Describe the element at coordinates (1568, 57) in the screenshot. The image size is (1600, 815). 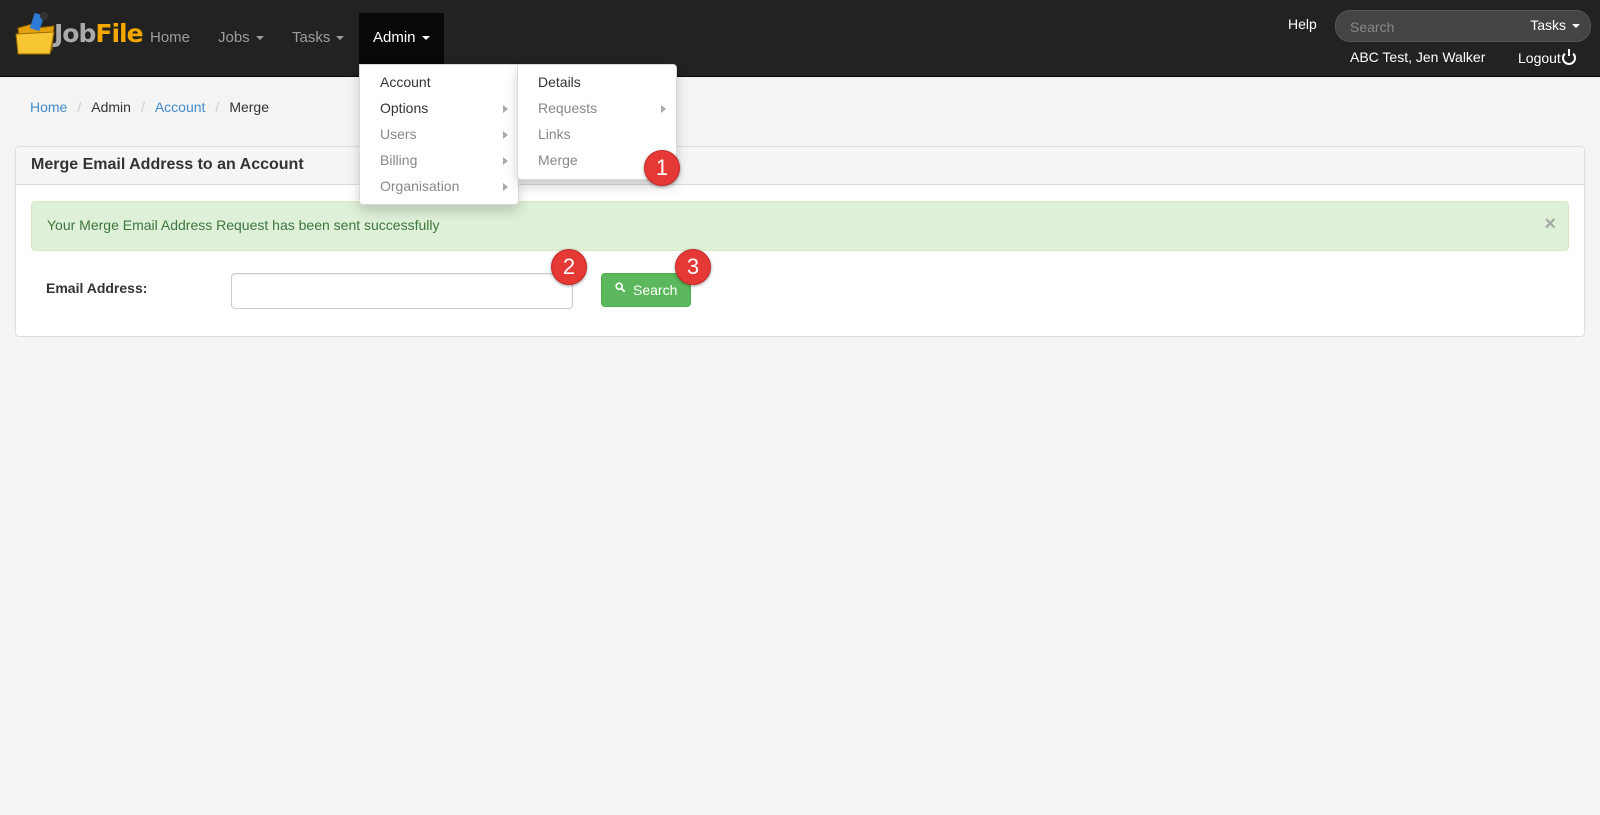
I see `power-icon` at that location.